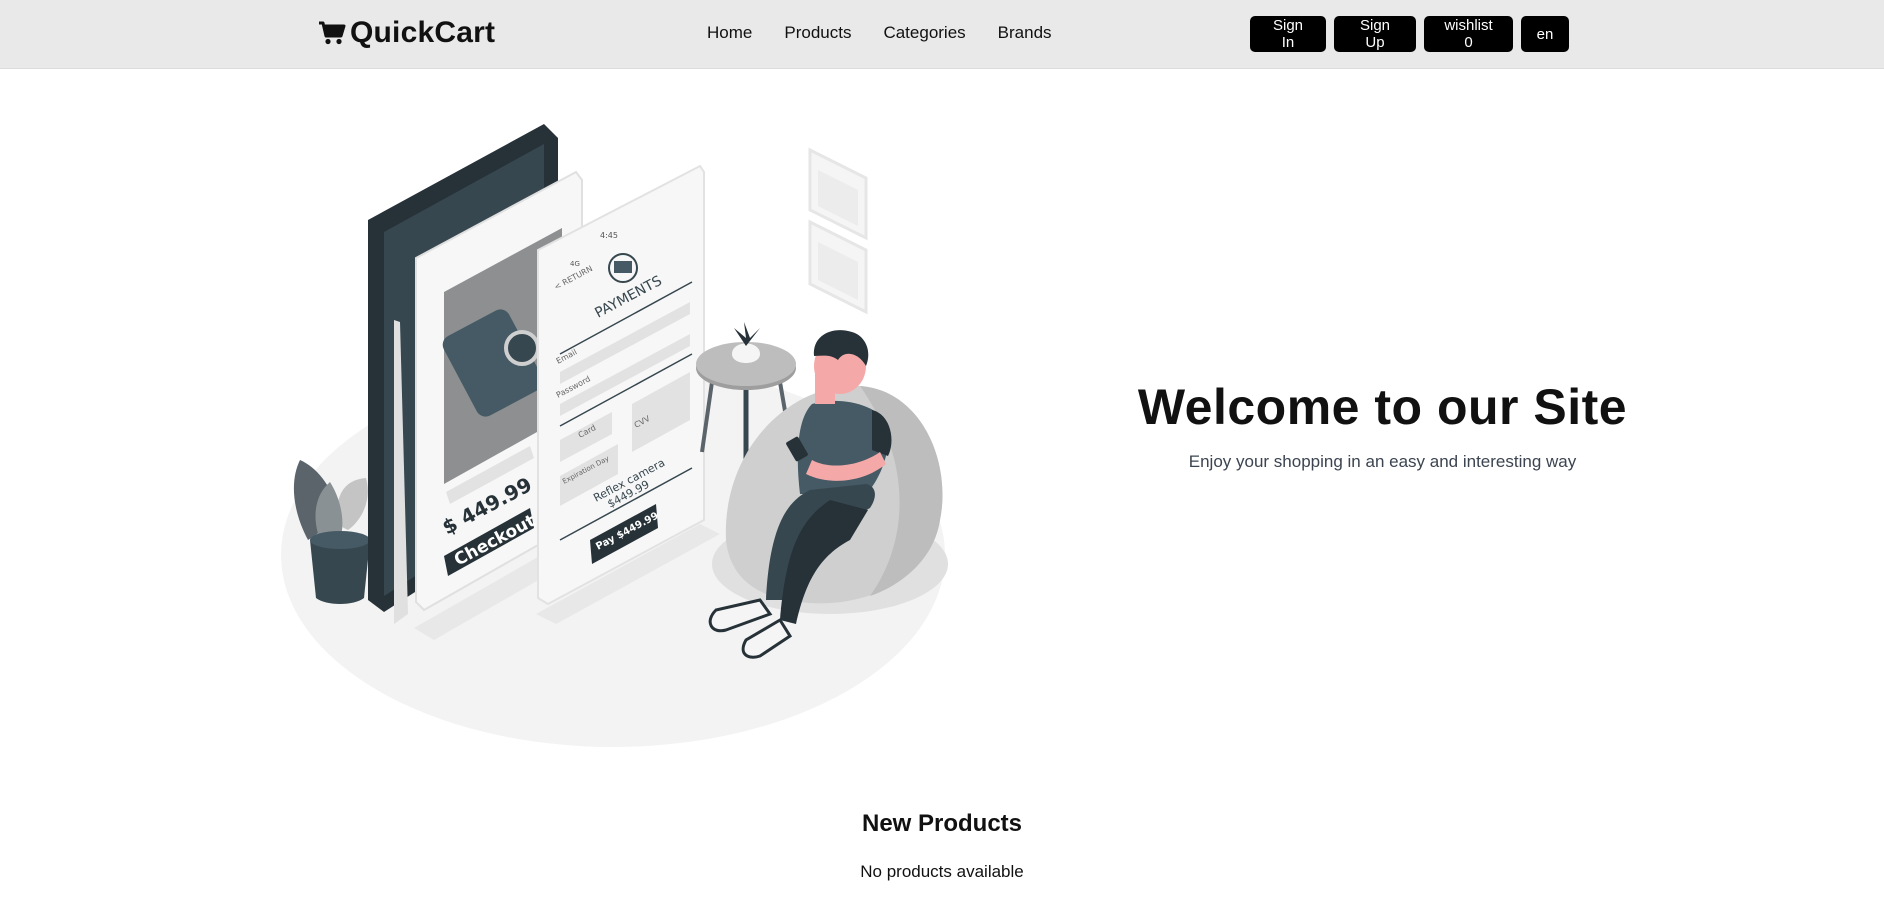  I want to click on nav-categories: Categories, so click(924, 33).